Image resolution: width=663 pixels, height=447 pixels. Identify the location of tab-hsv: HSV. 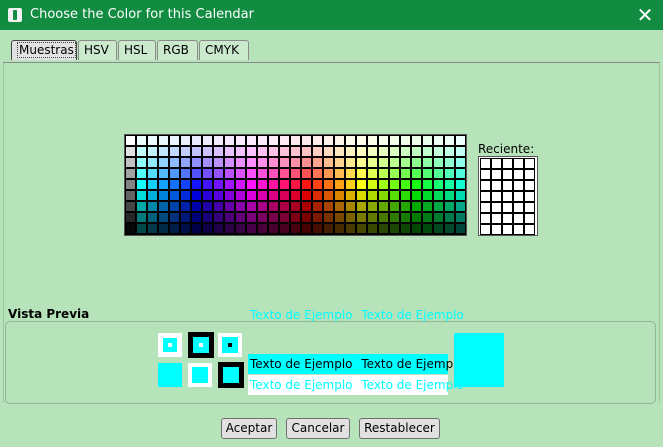
(97, 50).